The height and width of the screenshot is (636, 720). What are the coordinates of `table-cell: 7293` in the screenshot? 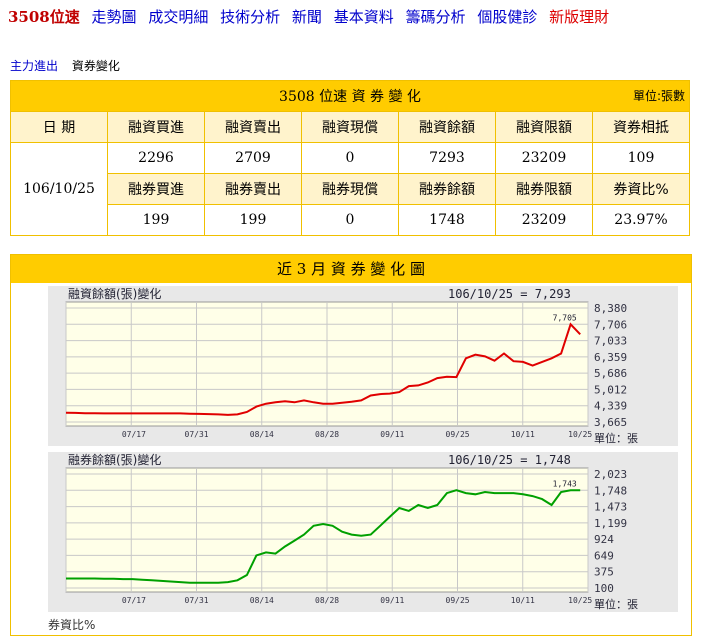 It's located at (447, 158).